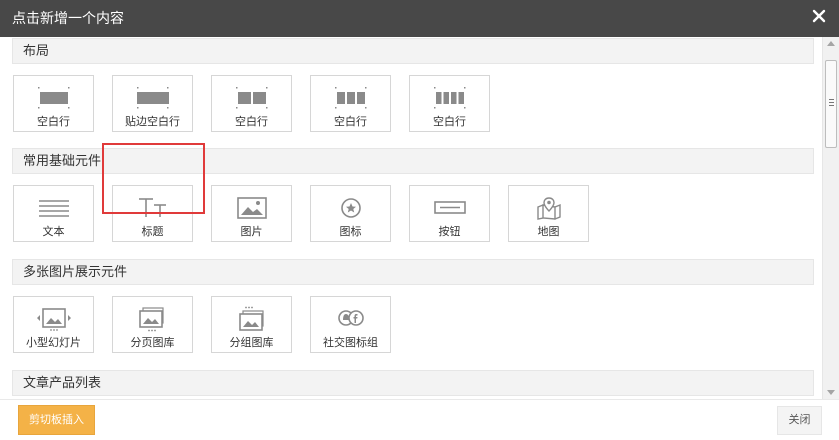 This screenshot has height=440, width=839. I want to click on section-header-layout: 布局, so click(413, 51).